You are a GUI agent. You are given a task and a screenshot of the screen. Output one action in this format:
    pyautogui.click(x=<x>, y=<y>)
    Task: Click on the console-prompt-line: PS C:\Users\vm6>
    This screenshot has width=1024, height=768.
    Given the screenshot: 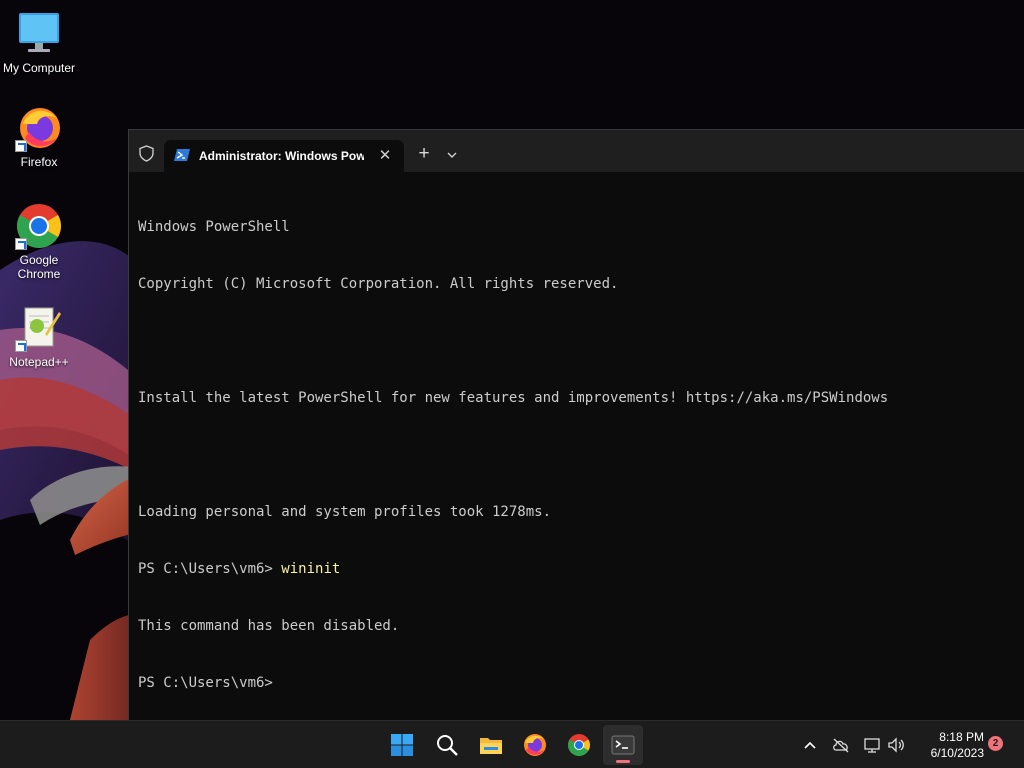 What is the action you would take?
    pyautogui.click(x=578, y=683)
    